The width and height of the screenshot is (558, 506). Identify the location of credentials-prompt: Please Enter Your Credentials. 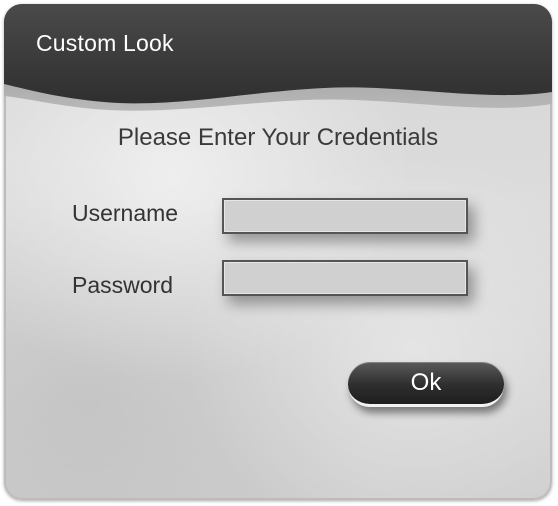
(278, 137).